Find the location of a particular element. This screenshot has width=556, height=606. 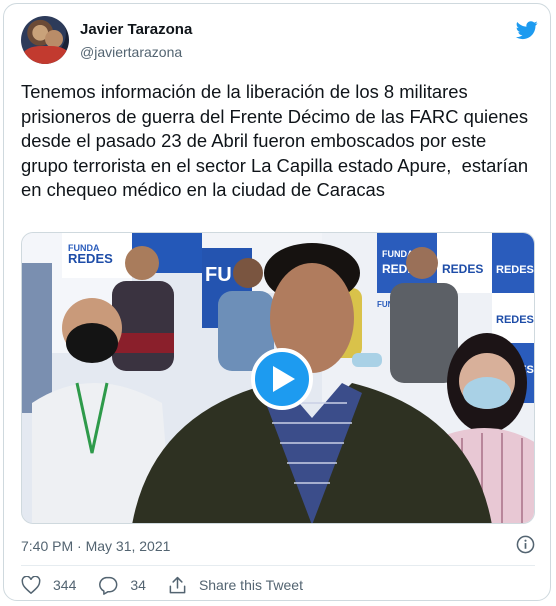

play-icon is located at coordinates (284, 379).